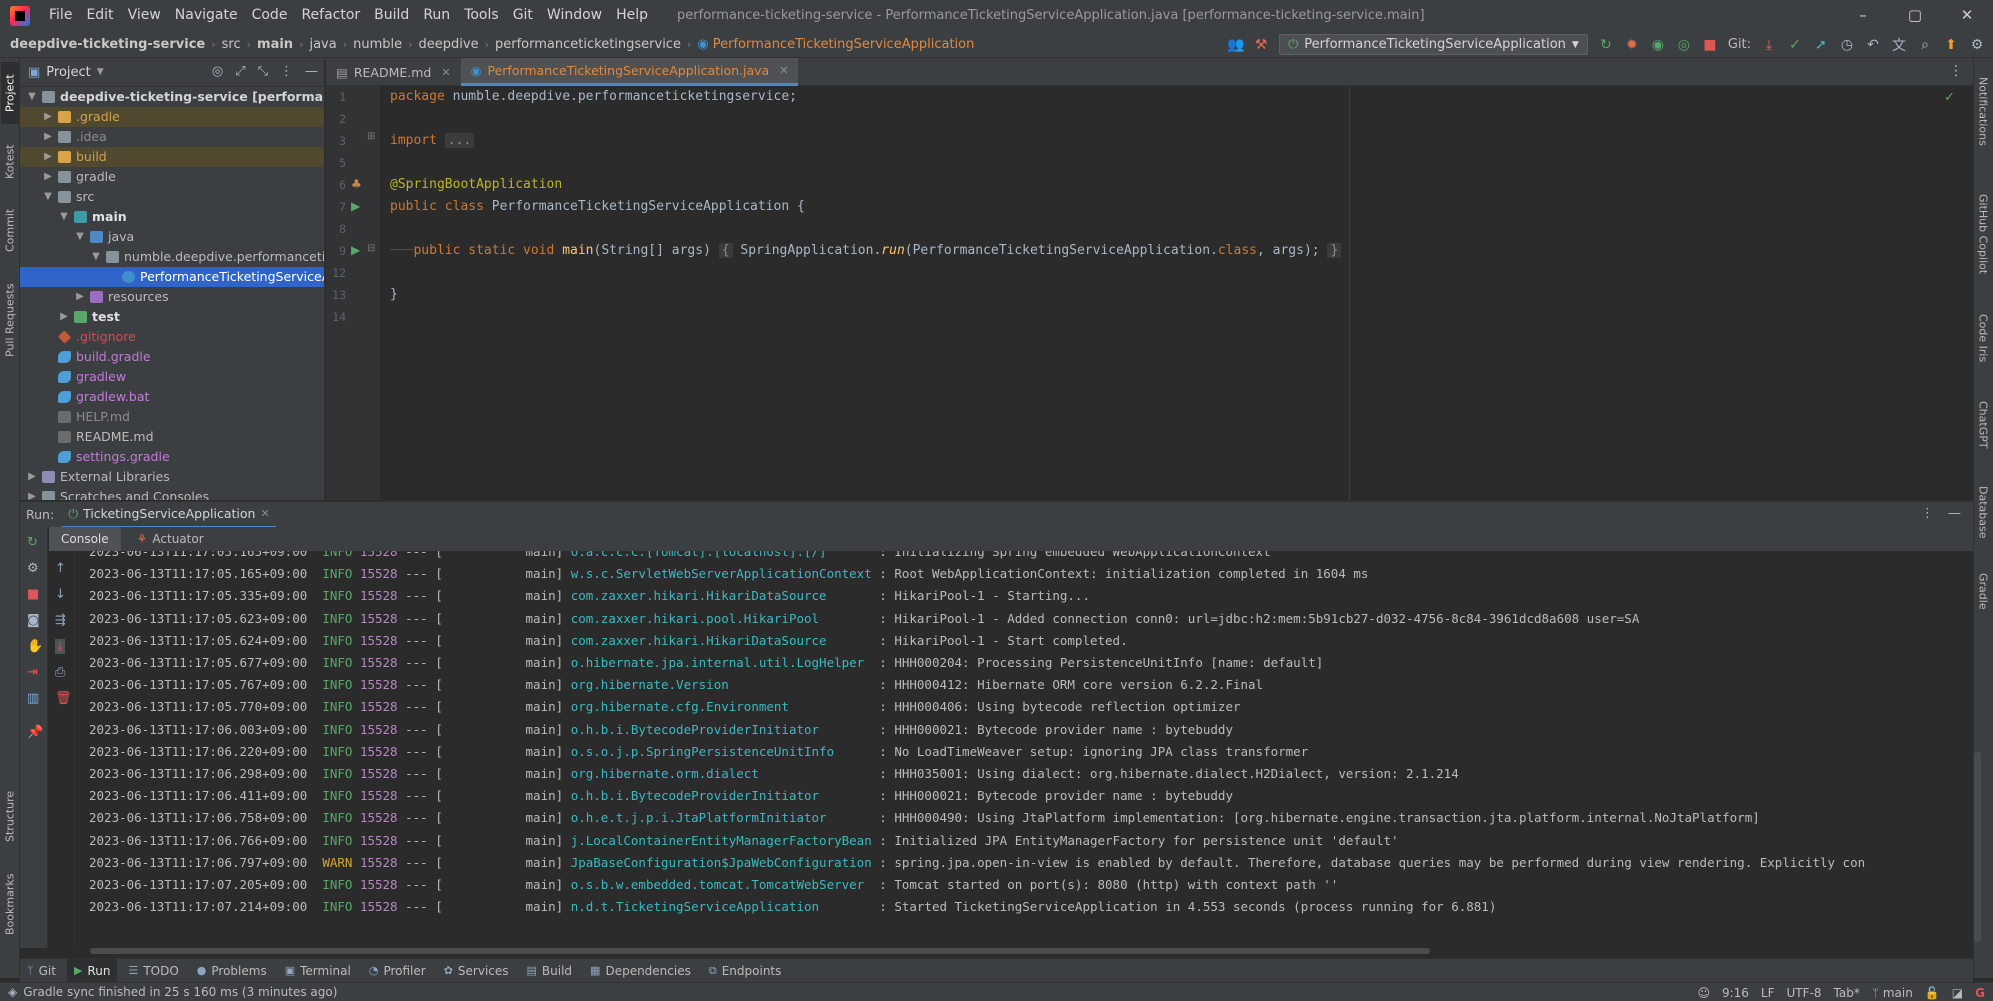 This screenshot has width=1993, height=1001. What do you see at coordinates (170, 539) in the screenshot?
I see `subtab-actuator: ⚘ Actuator` at bounding box center [170, 539].